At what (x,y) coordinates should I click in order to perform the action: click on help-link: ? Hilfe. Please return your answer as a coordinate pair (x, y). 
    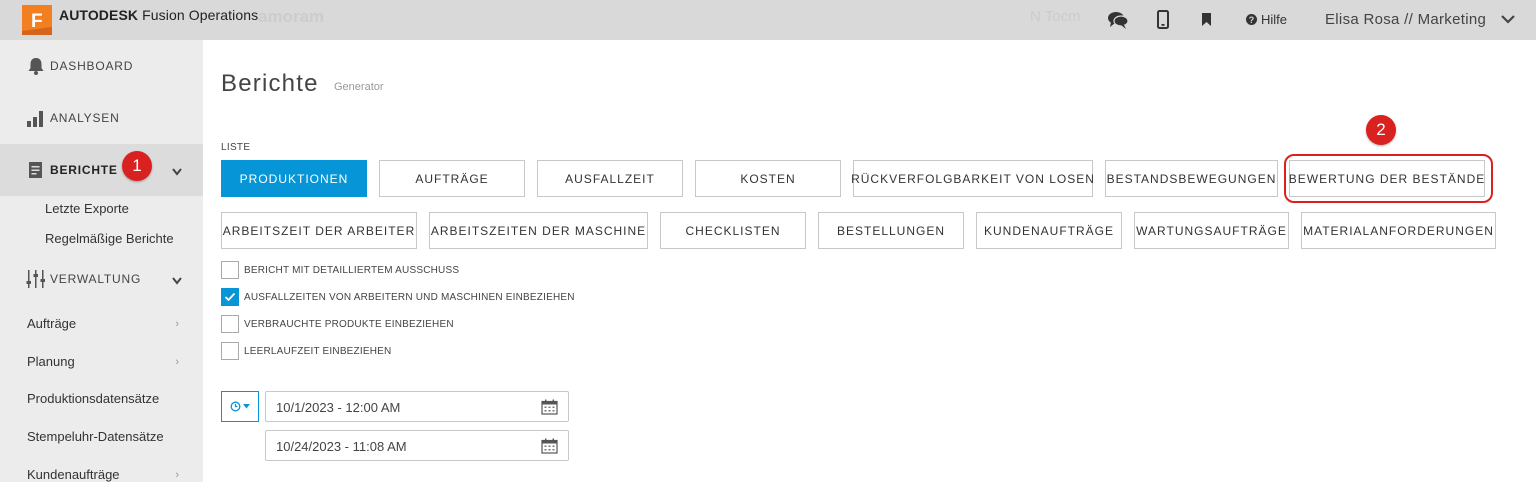
    Looking at the image, I should click on (1266, 19).